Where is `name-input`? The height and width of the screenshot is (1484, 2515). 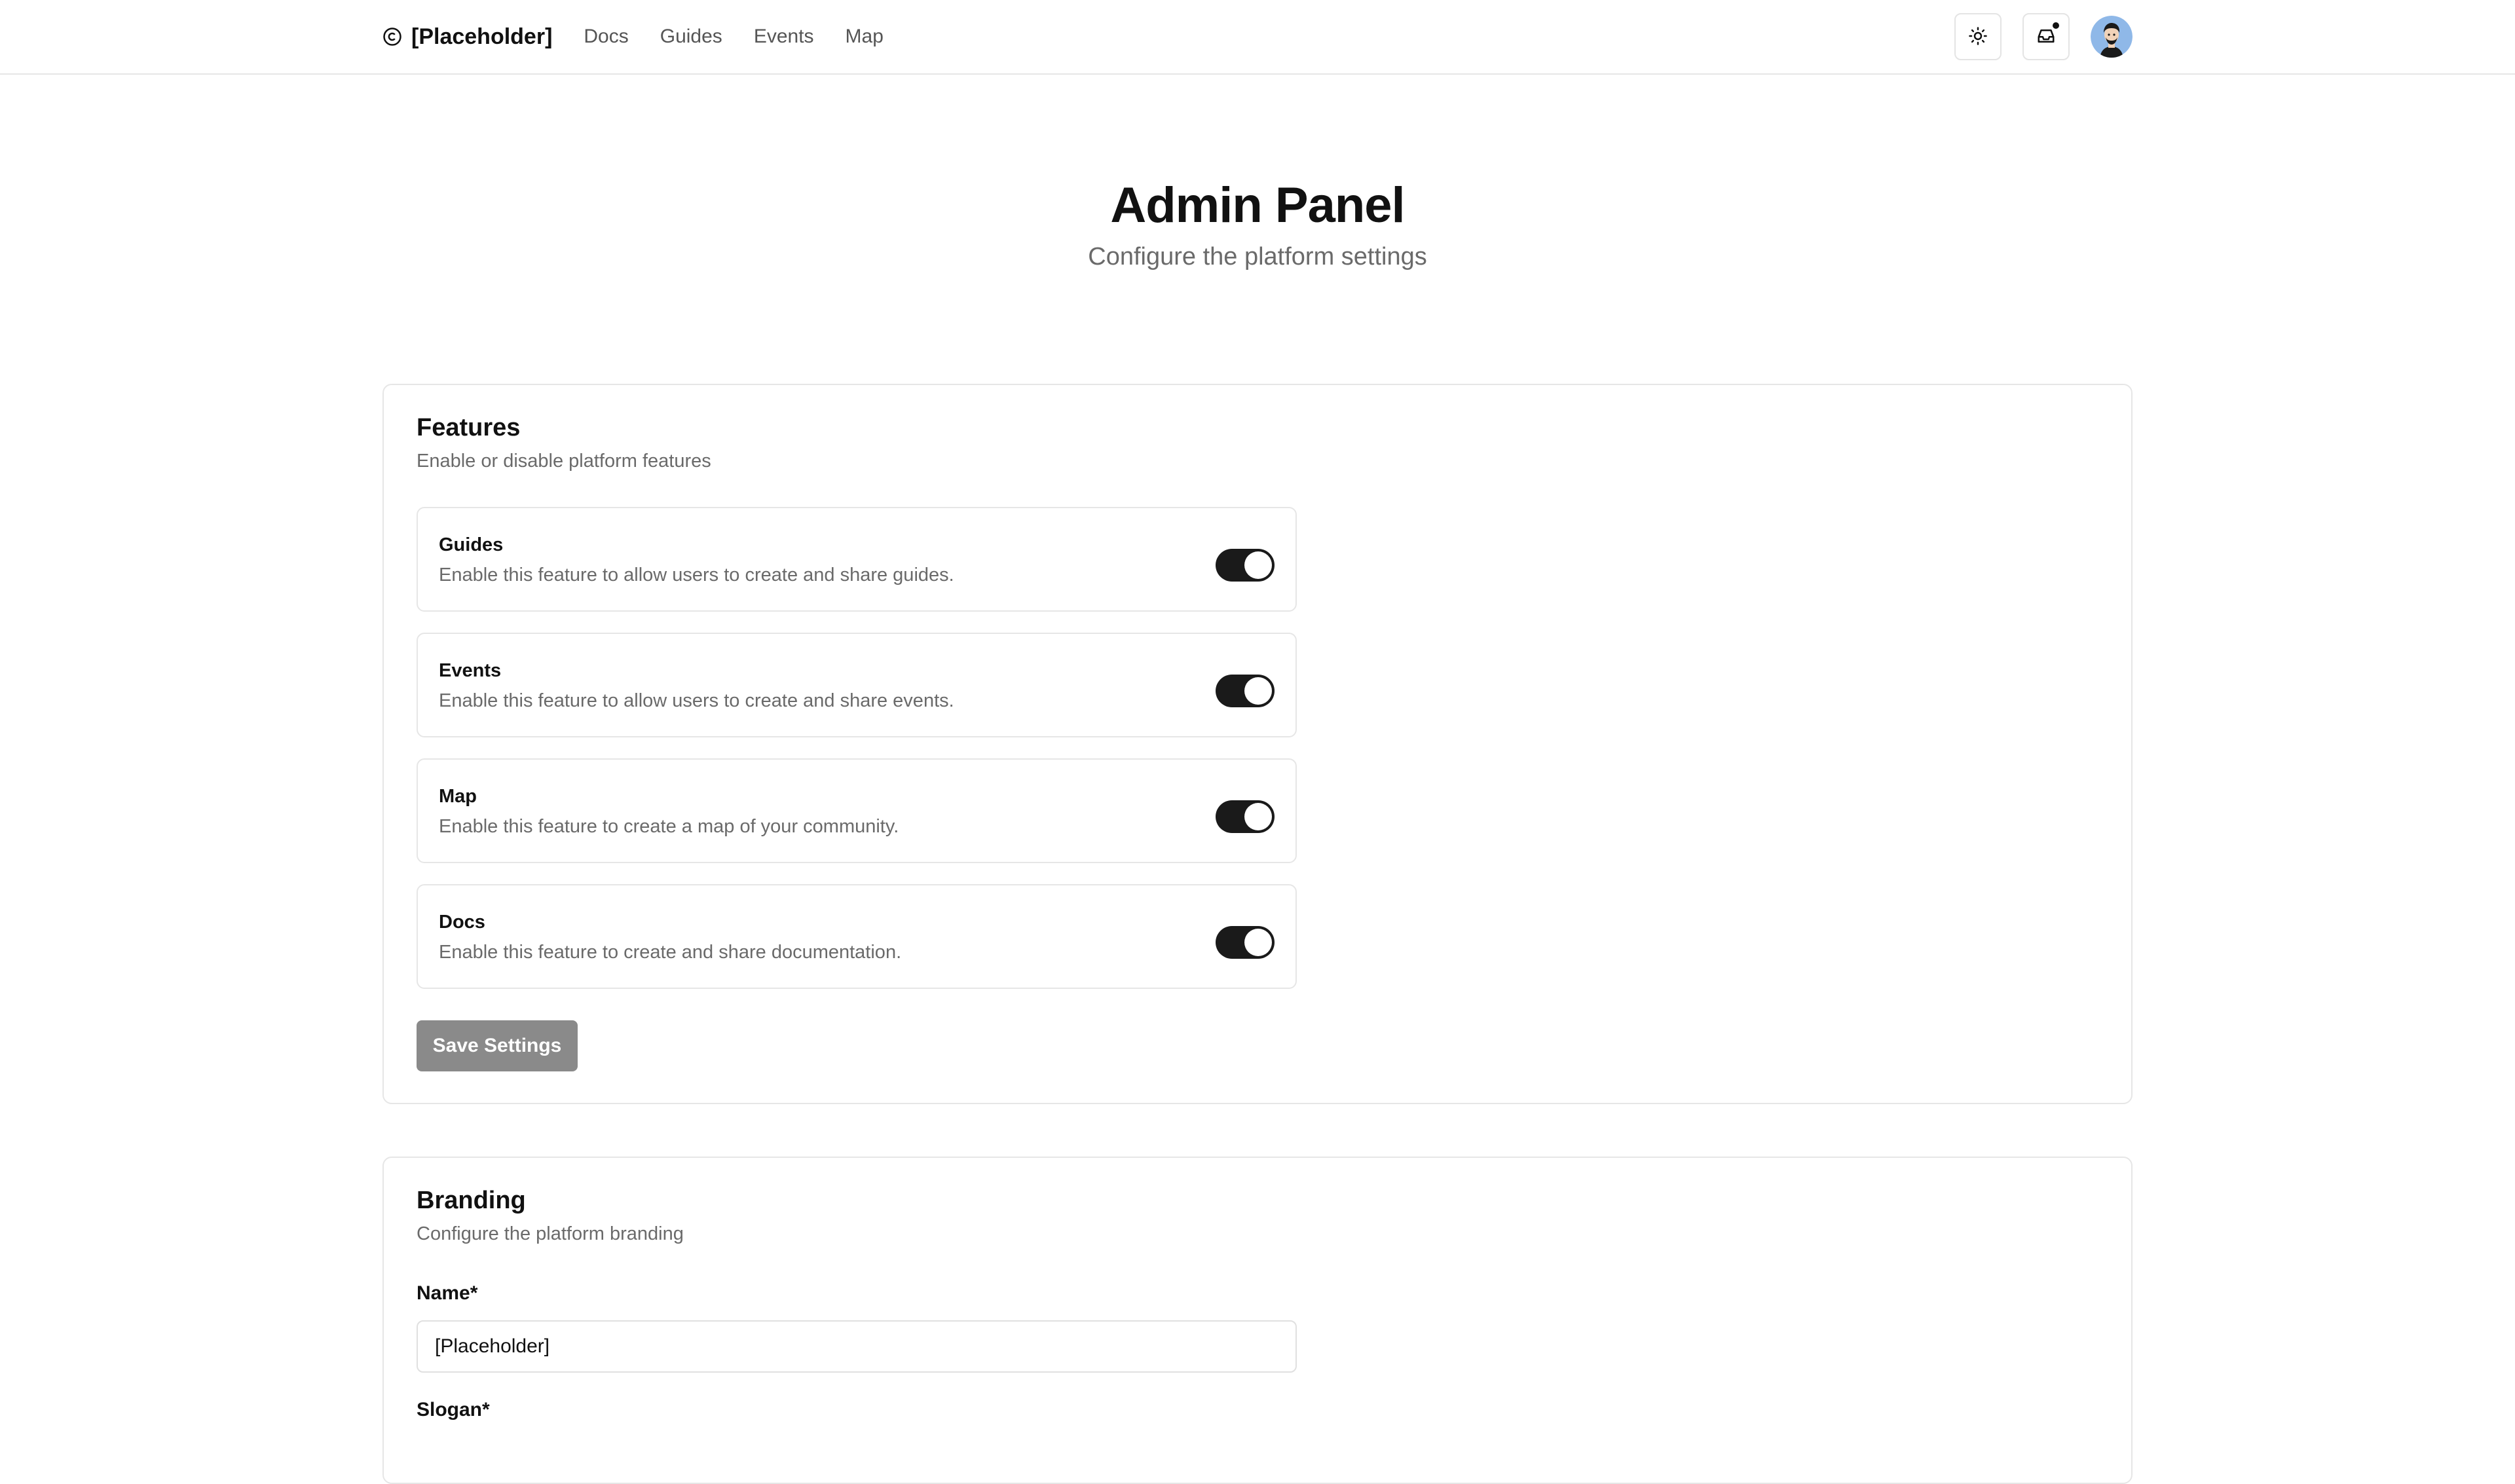
name-input is located at coordinates (857, 1347).